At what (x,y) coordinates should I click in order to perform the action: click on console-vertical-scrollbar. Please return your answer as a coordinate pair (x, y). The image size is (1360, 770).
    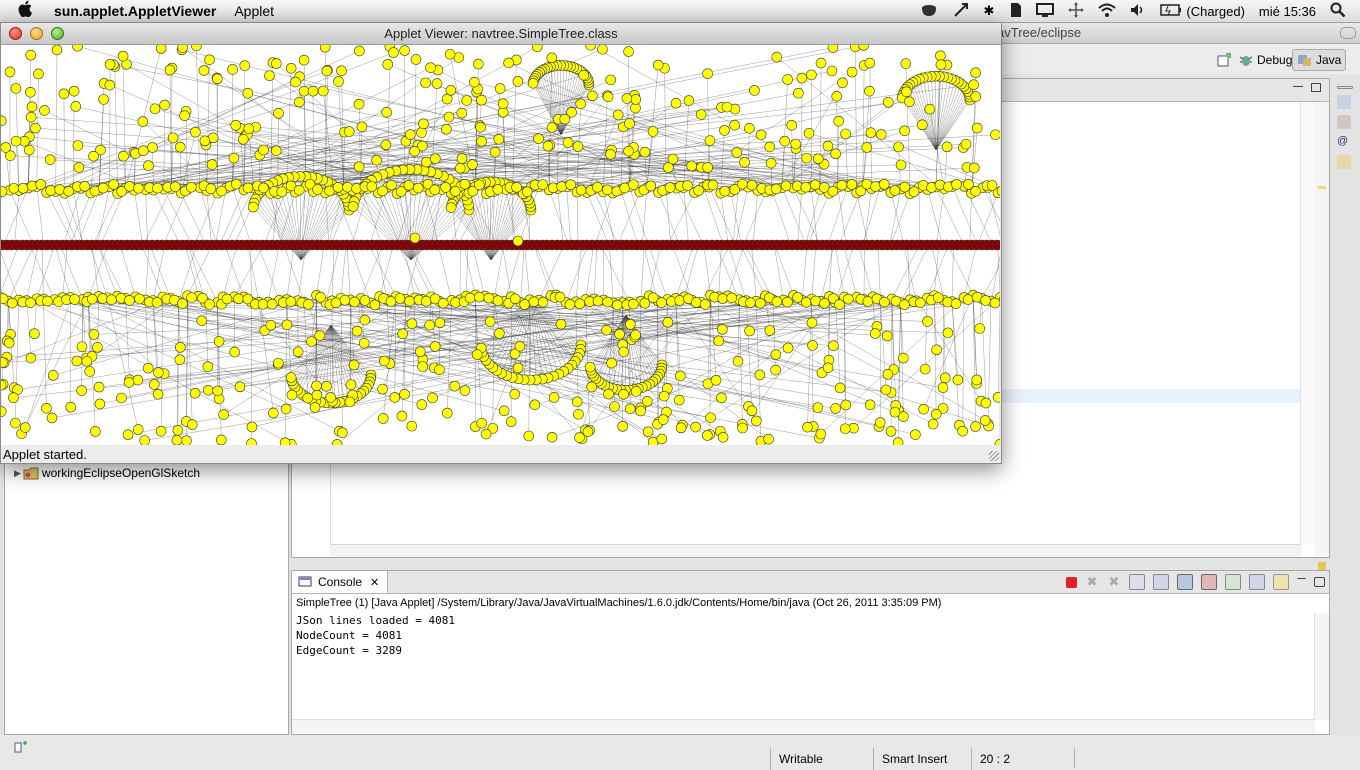
    Looking at the image, I should click on (1321, 666).